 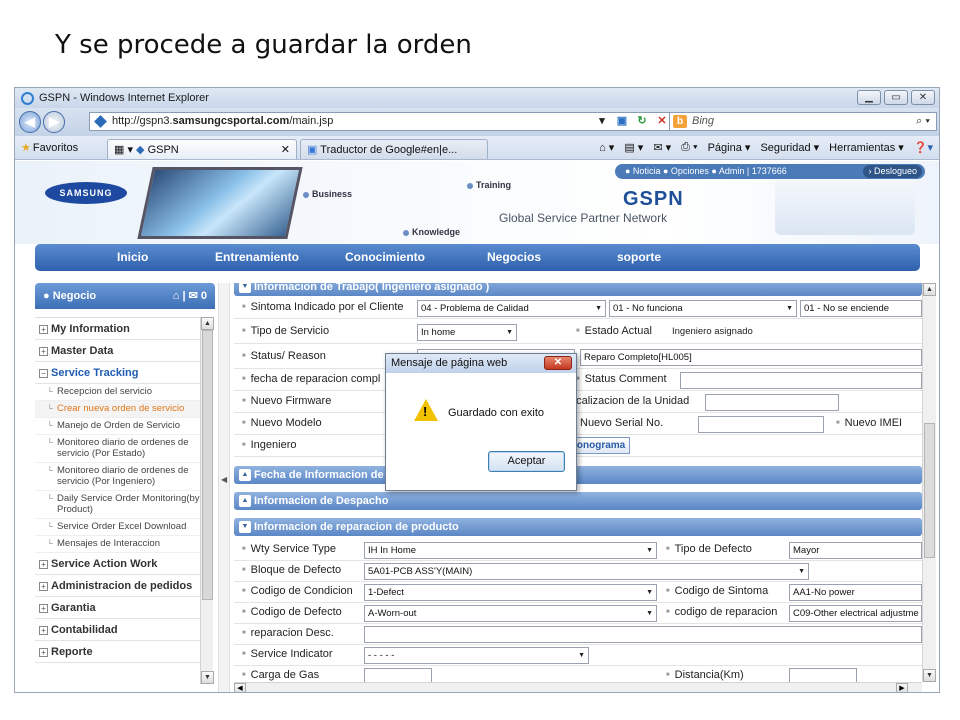 What do you see at coordinates (861, 308) in the screenshot?
I see `sintoma-select-3: 01 - No se enciende` at bounding box center [861, 308].